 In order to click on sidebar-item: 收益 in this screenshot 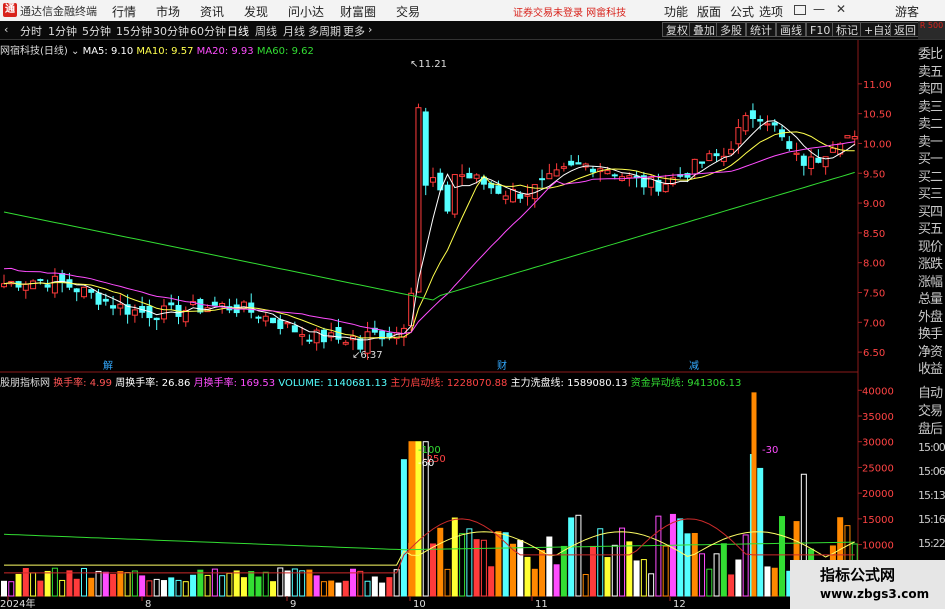, I will do `click(931, 369)`.